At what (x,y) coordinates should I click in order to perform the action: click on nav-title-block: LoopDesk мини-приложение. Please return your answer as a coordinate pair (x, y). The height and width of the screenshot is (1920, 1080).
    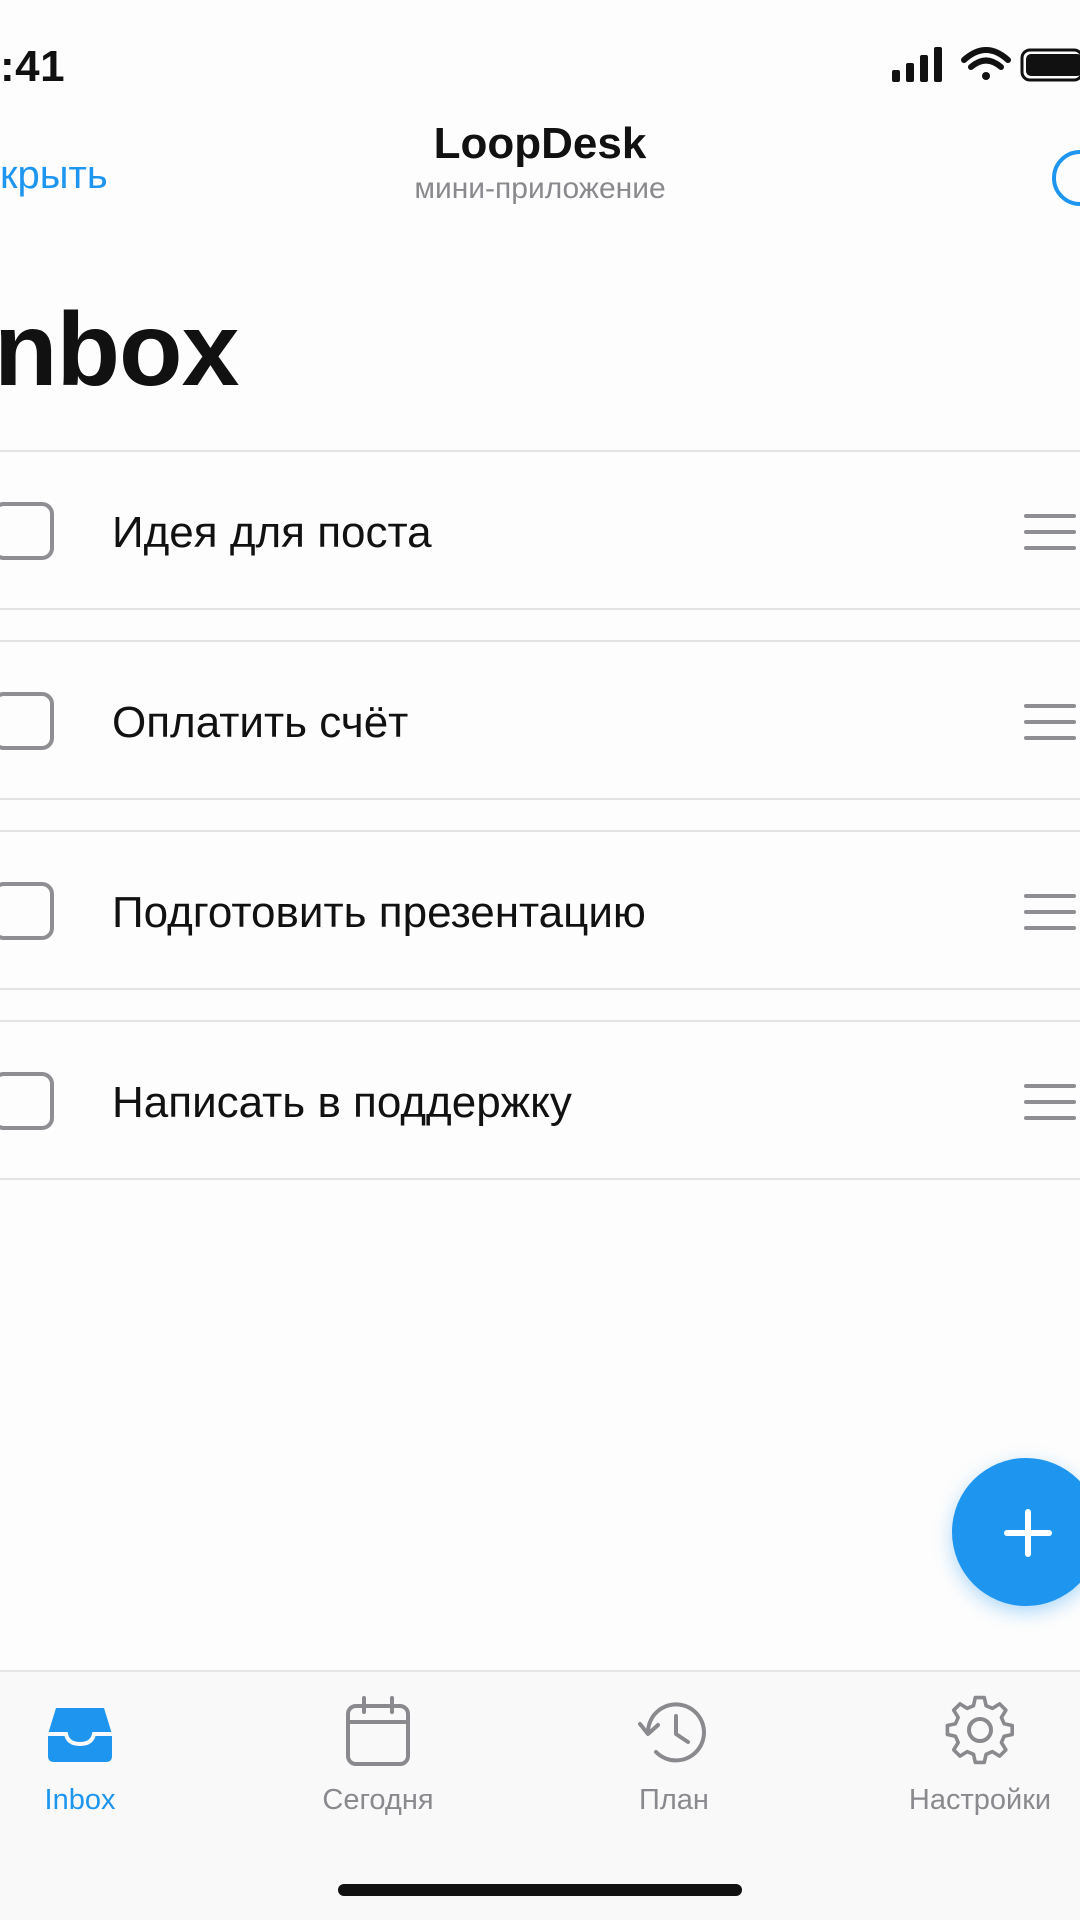
    Looking at the image, I should click on (540, 163).